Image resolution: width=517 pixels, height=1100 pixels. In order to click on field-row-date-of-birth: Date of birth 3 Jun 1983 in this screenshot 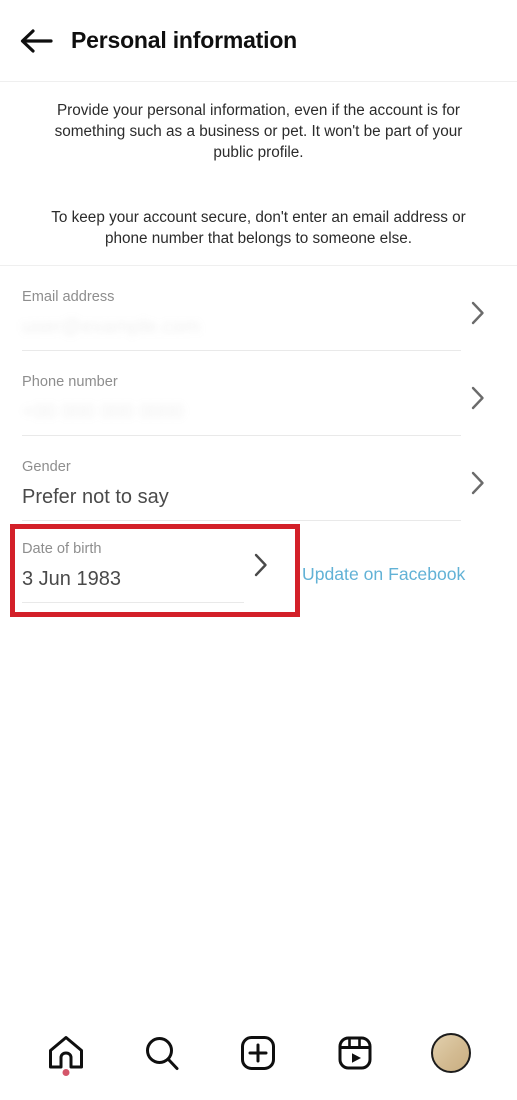, I will do `click(150, 562)`.